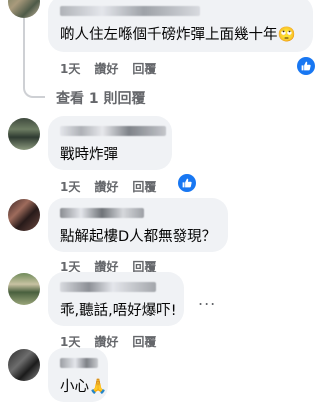  What do you see at coordinates (84, 387) in the screenshot?
I see `comment-text: 小心🙏` at bounding box center [84, 387].